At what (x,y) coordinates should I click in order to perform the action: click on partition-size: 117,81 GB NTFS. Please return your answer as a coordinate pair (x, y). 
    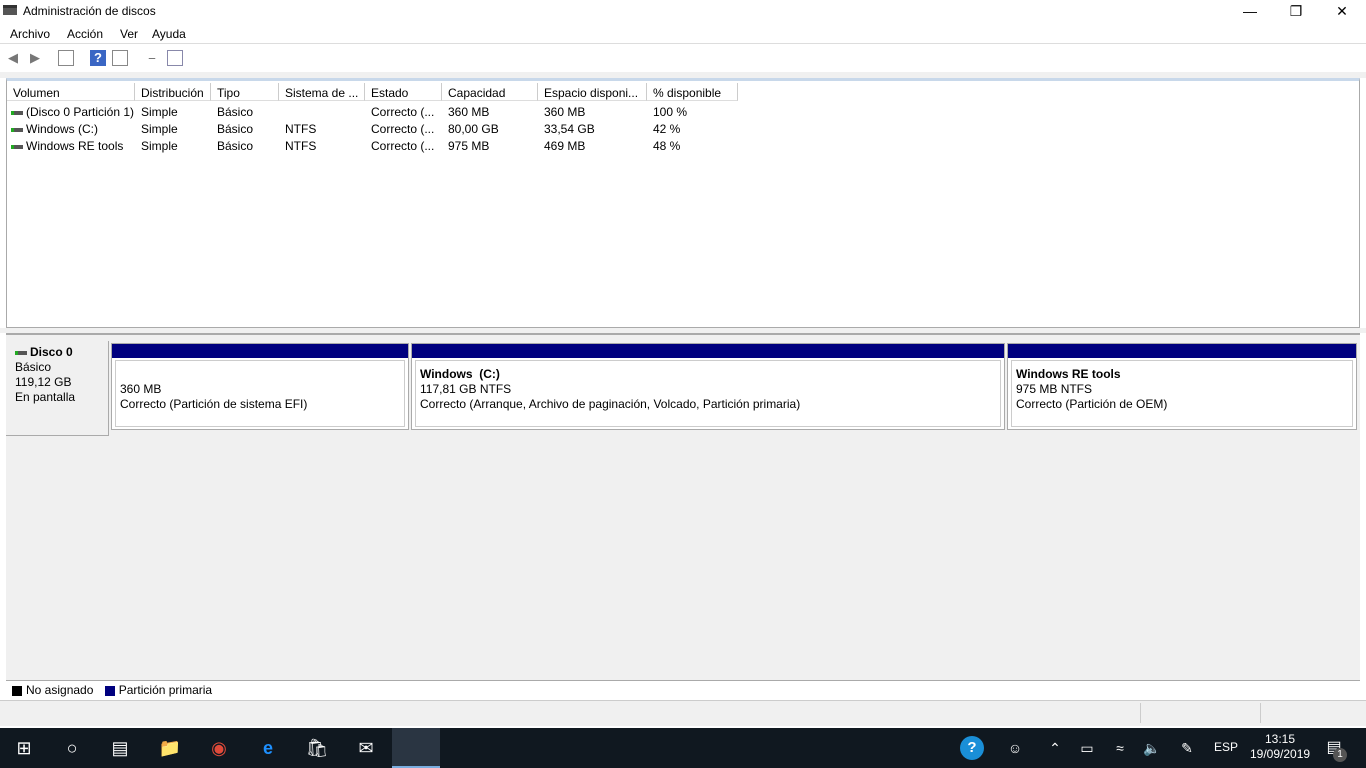
    Looking at the image, I should click on (466, 389).